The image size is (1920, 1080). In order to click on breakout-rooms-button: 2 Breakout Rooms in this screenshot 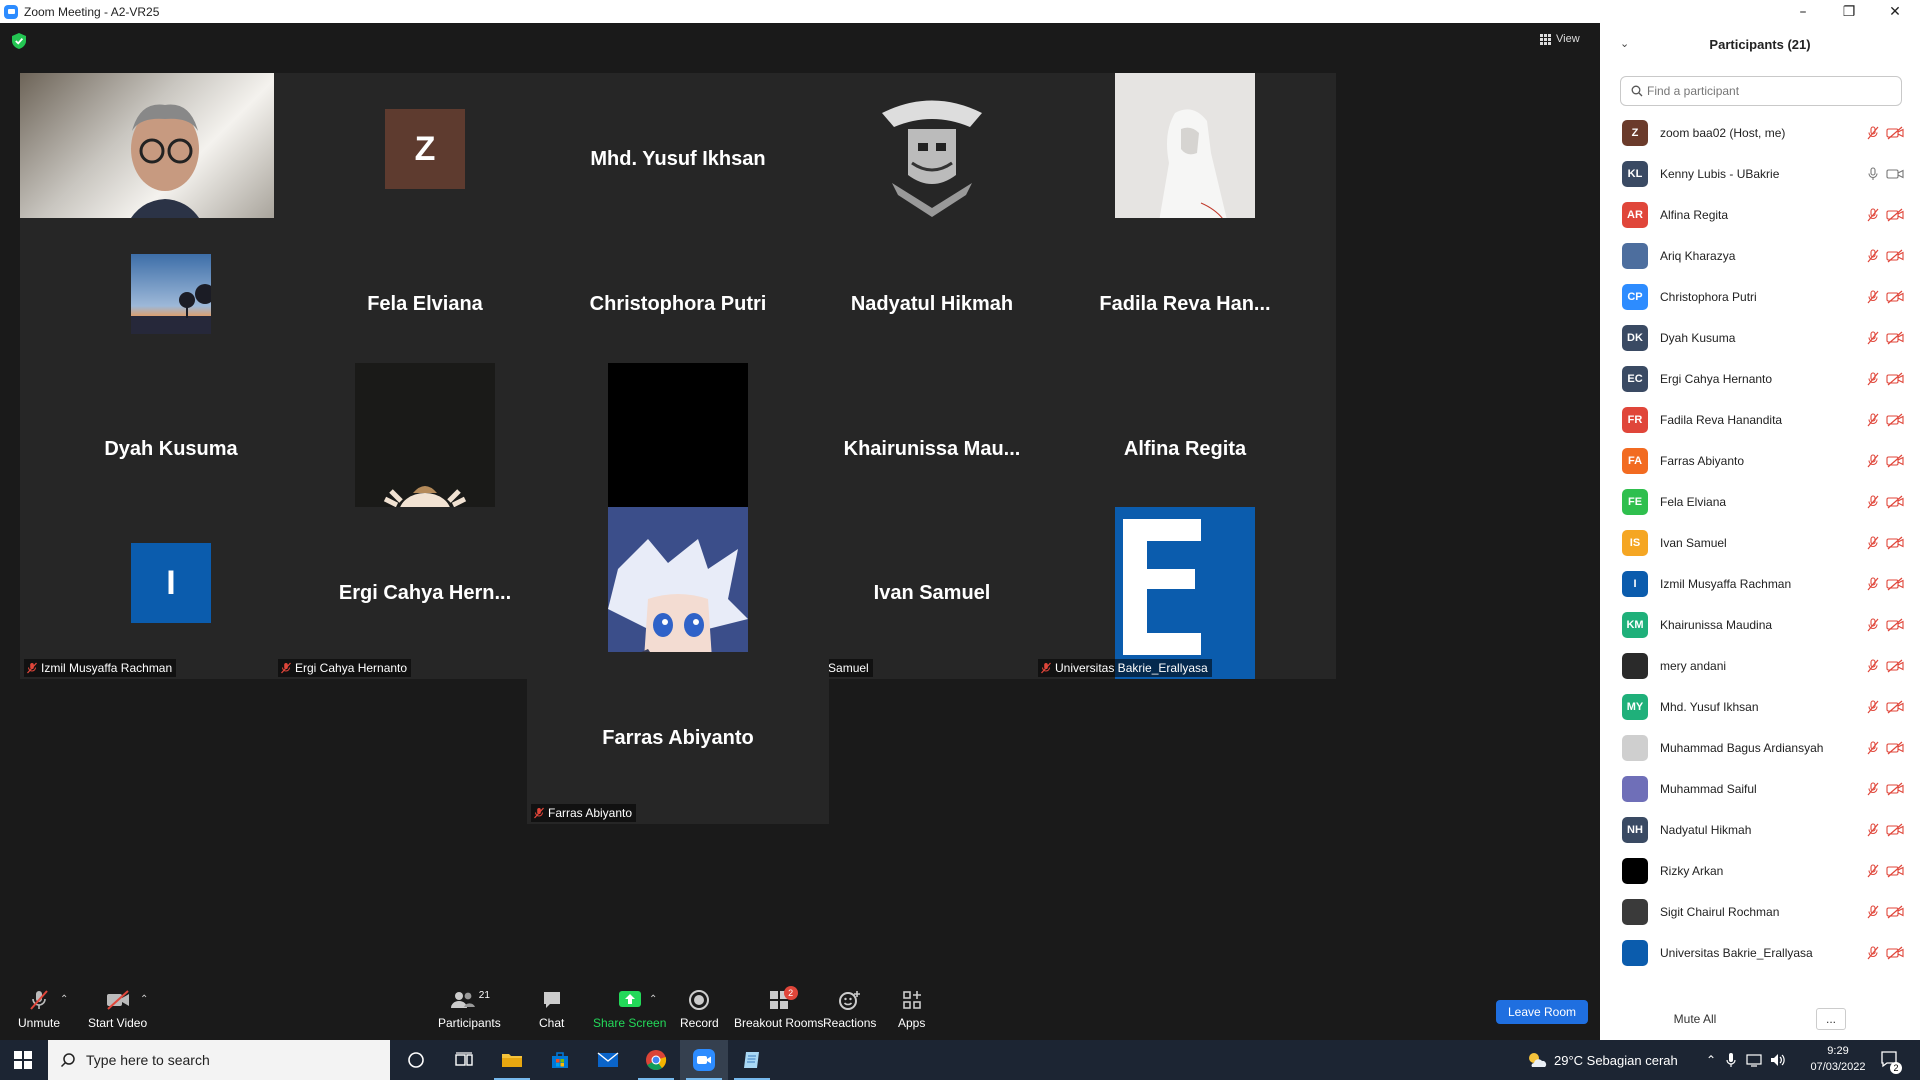, I will do `click(778, 1008)`.